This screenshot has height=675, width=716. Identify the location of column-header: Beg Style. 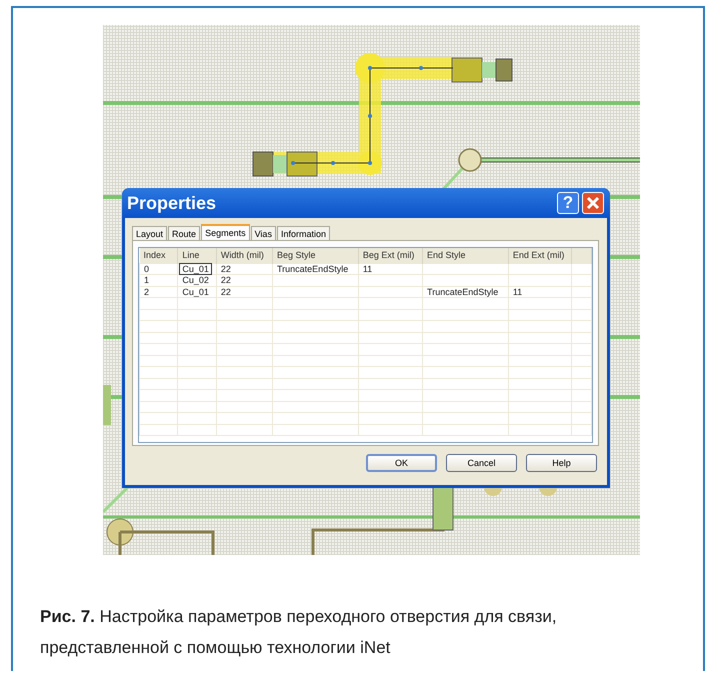
(315, 255).